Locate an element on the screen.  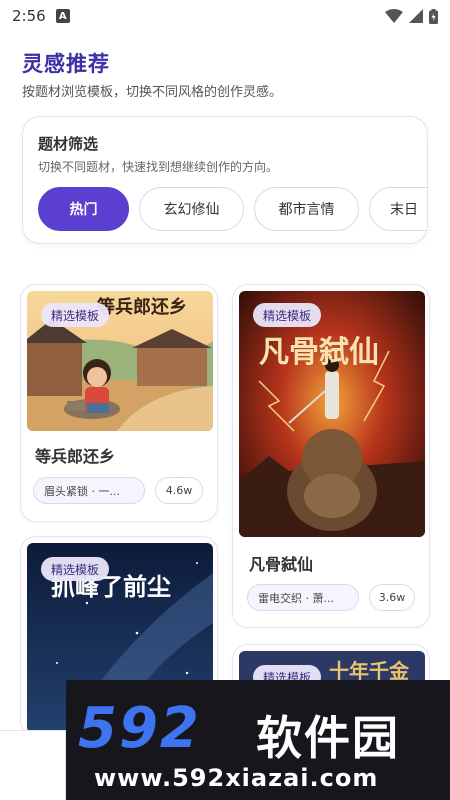
watermark-name: 软件园 is located at coordinates (328, 738).